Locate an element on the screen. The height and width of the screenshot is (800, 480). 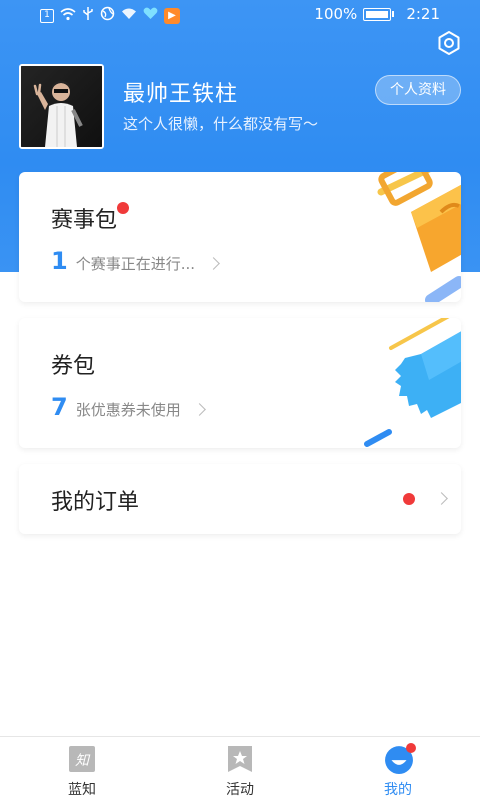
coupons-card-title: 券包 is located at coordinates (73, 366).